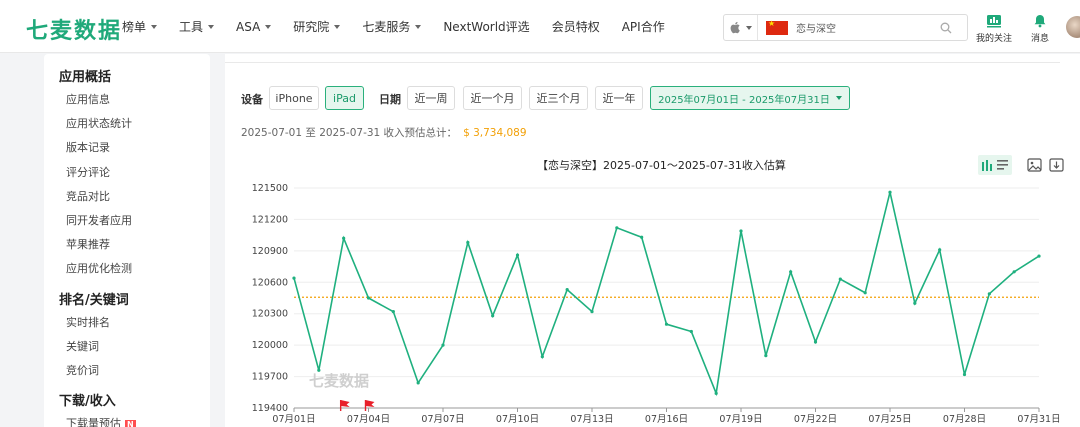 This screenshot has width=1080, height=427. What do you see at coordinates (339, 381) in the screenshot?
I see `watermark: 七麦数据` at bounding box center [339, 381].